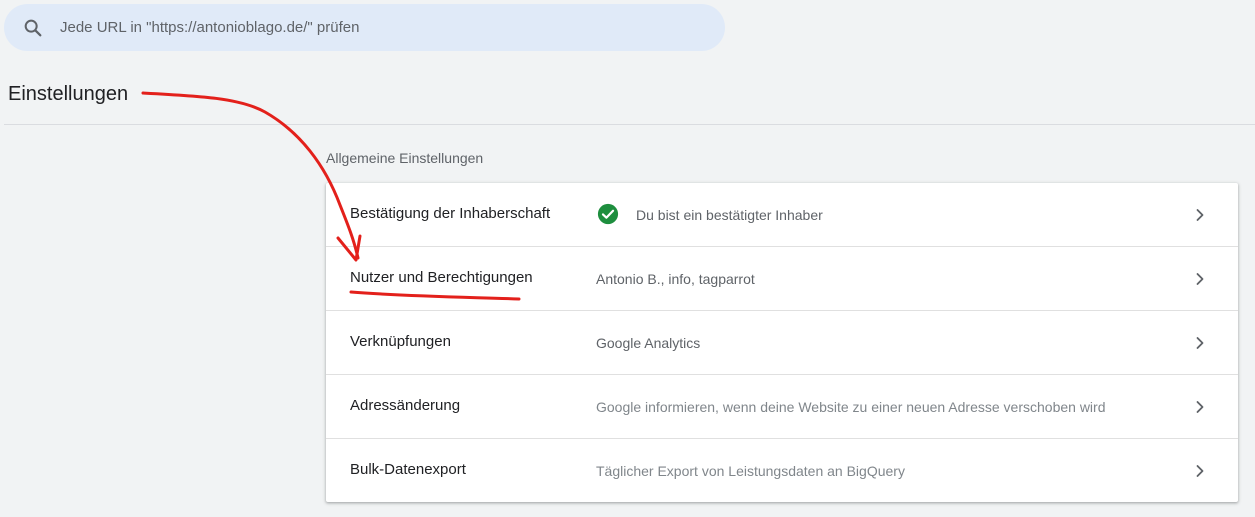 This screenshot has width=1255, height=517. I want to click on search-input, so click(380, 27).